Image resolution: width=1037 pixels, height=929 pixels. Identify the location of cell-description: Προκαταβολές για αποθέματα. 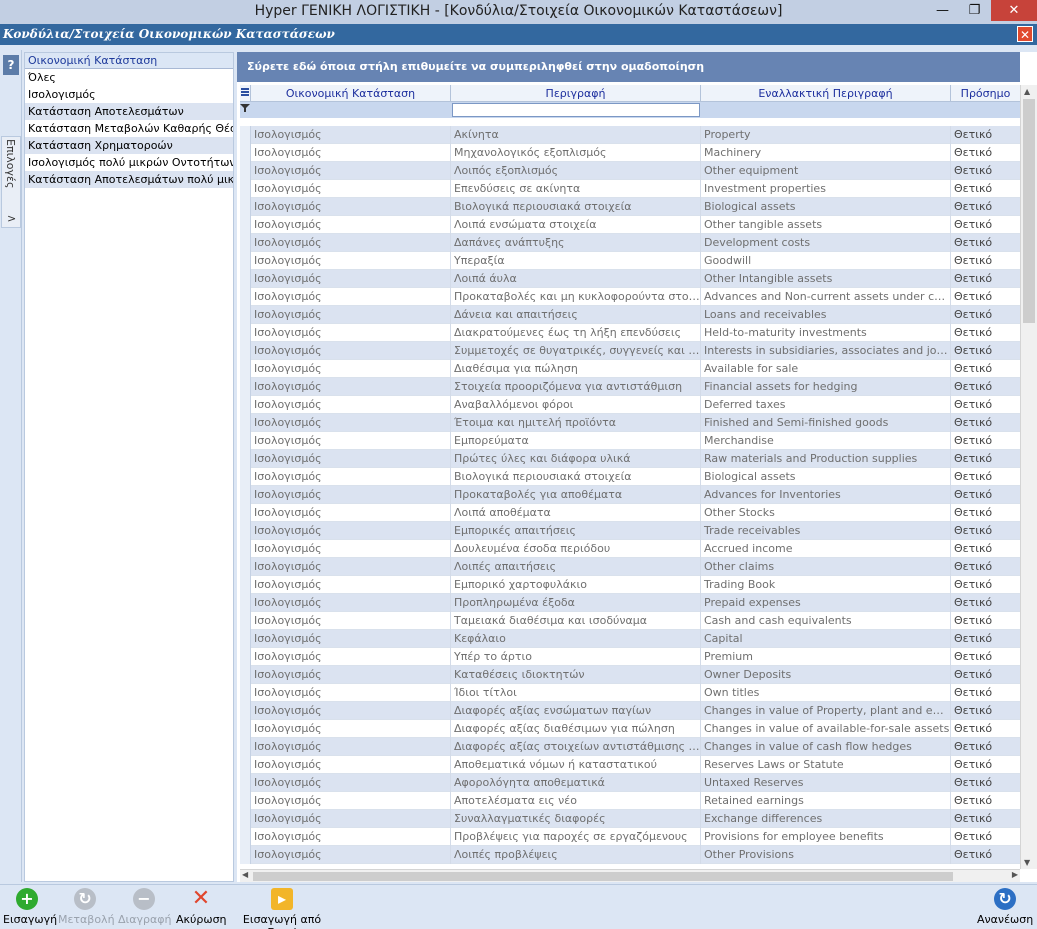
(576, 495).